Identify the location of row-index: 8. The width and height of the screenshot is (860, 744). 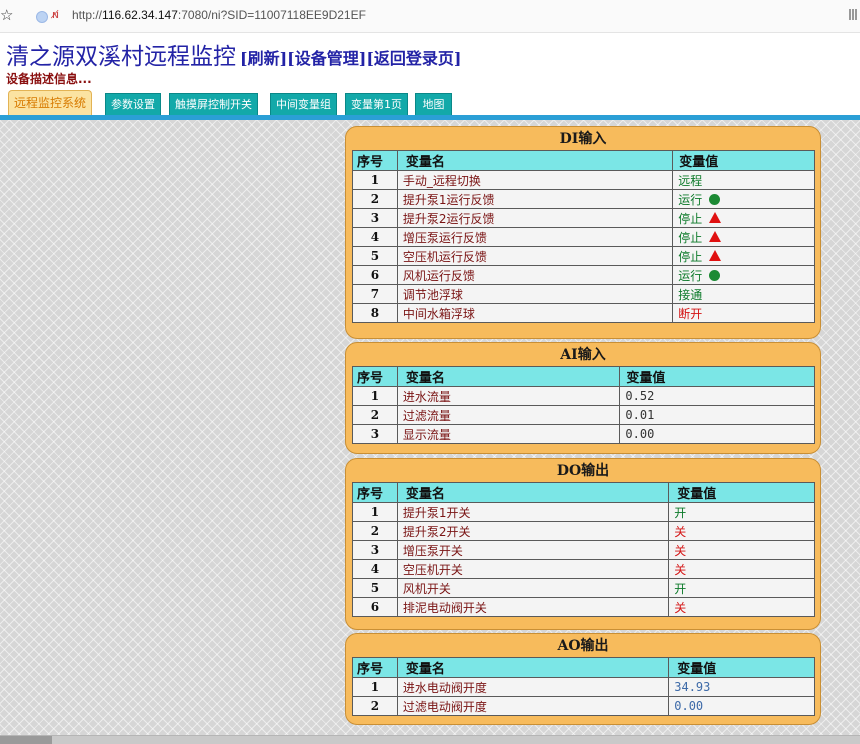
(375, 313).